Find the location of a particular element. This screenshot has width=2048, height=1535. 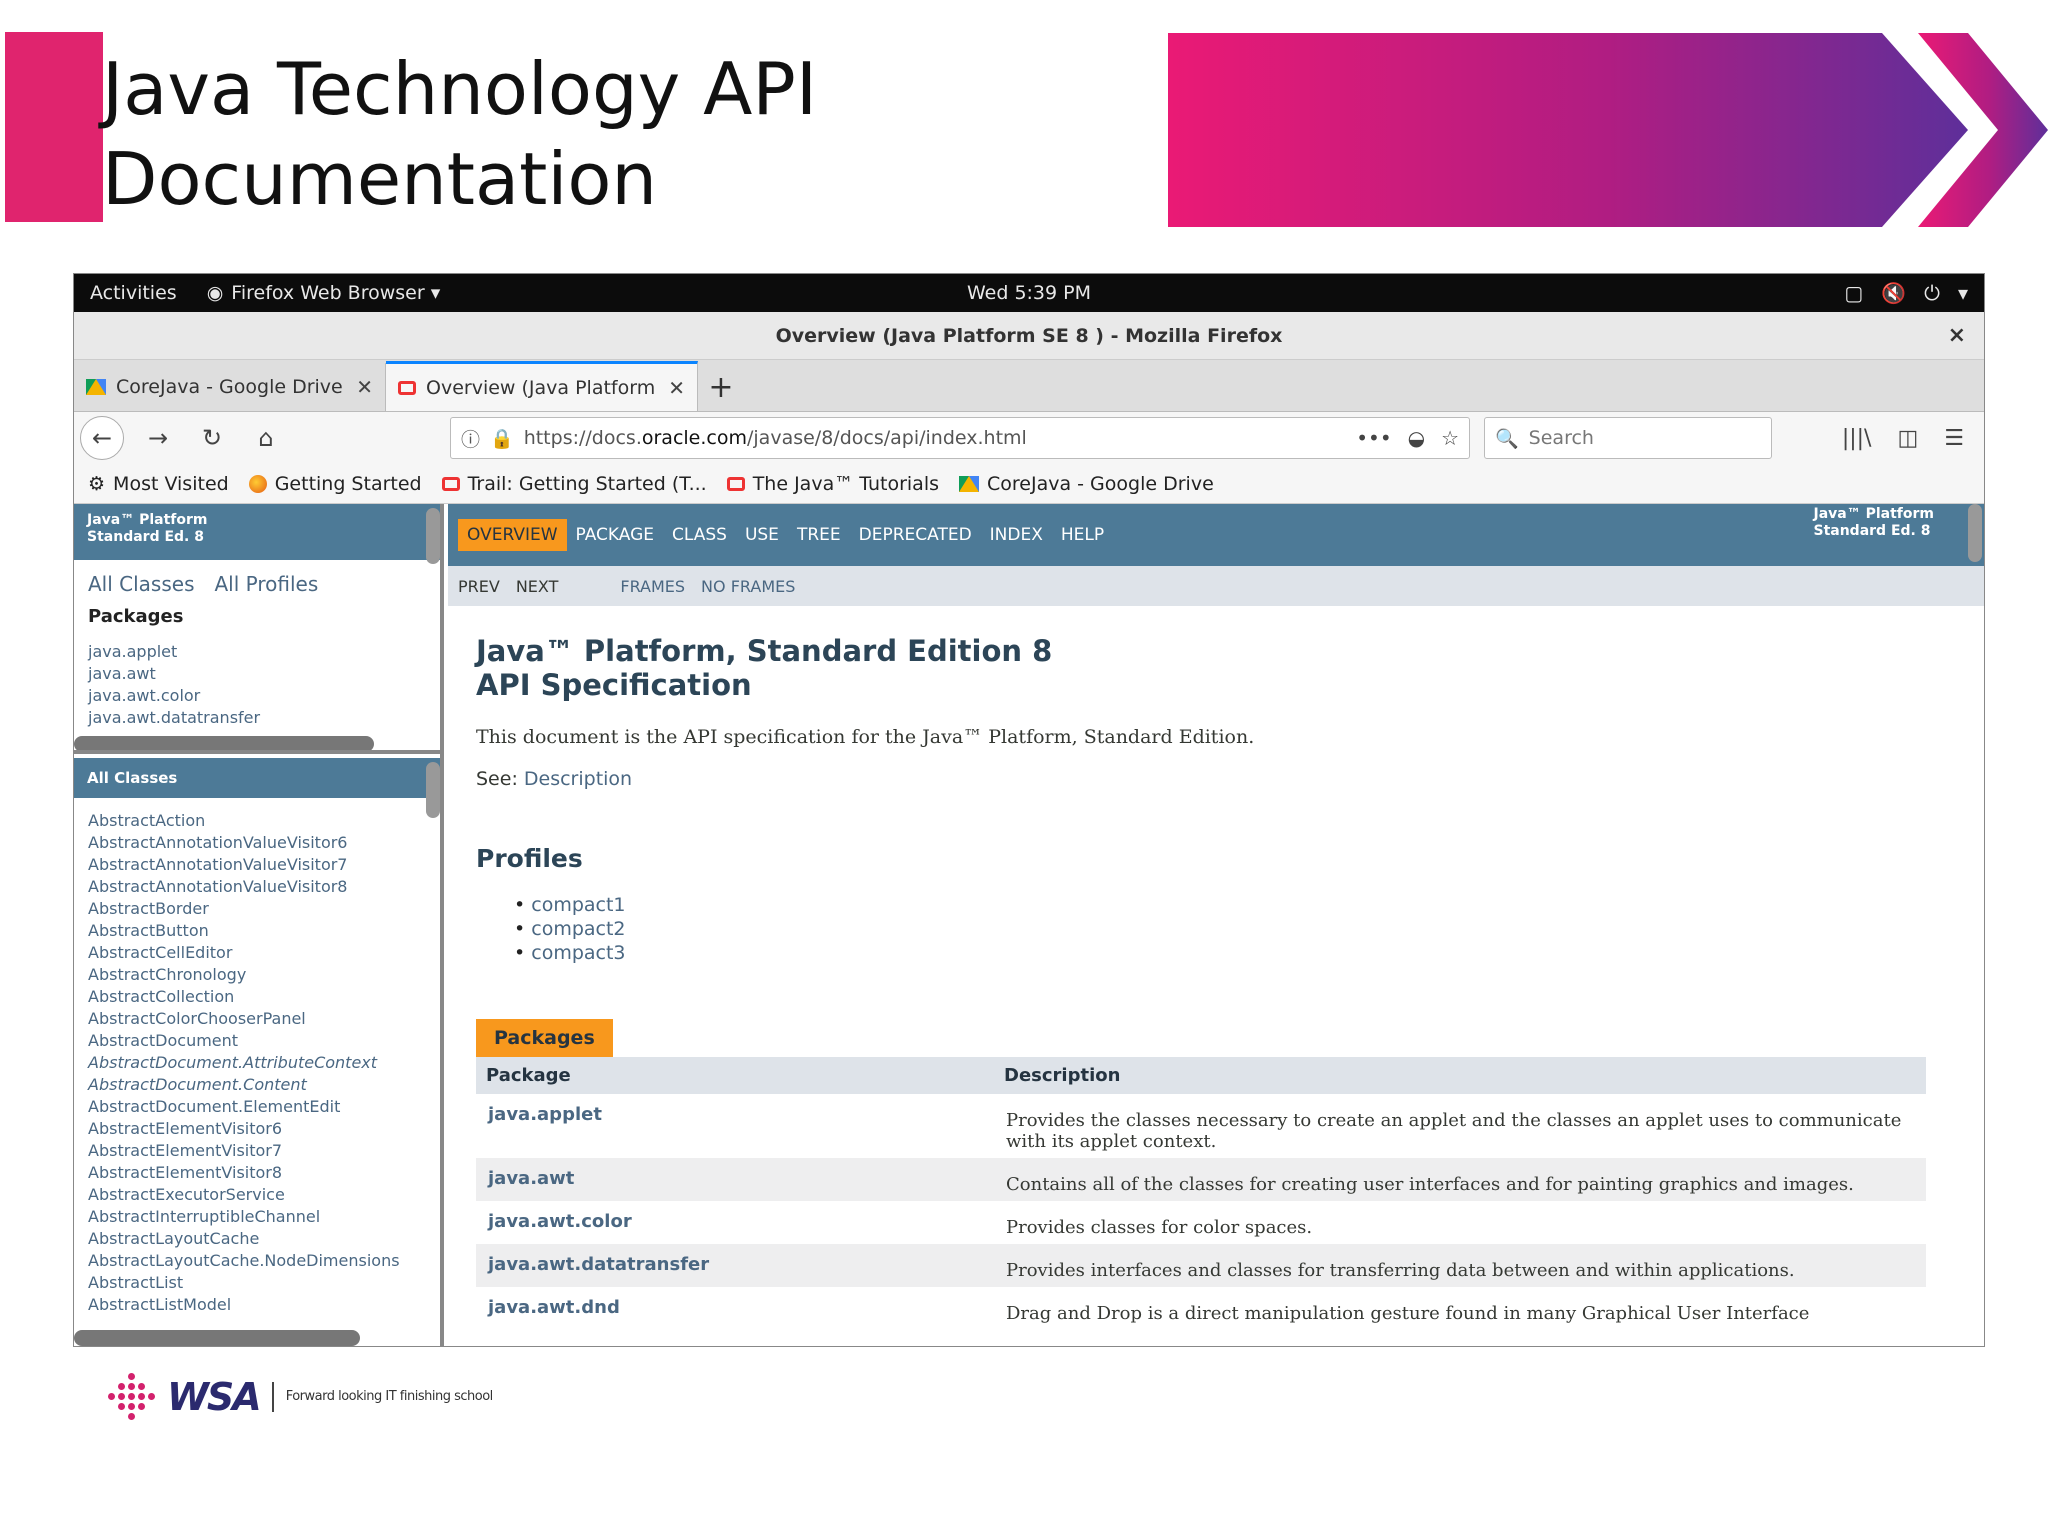

profile-link: compact3 is located at coordinates (1235, 953).